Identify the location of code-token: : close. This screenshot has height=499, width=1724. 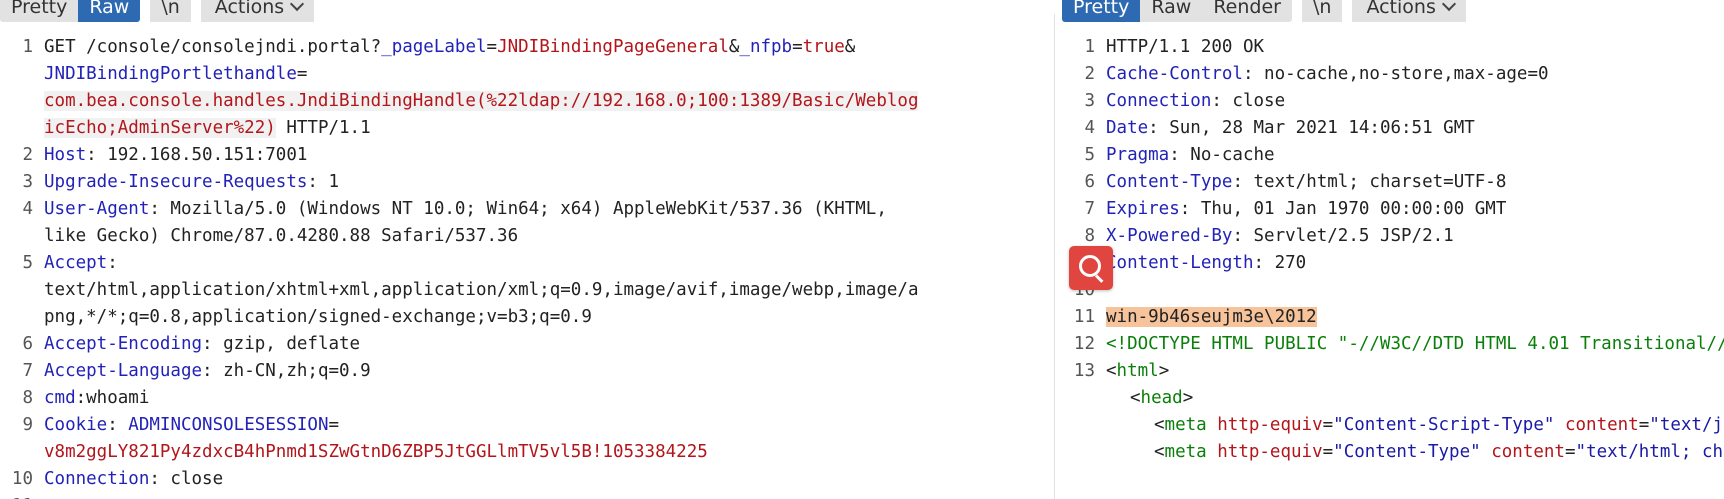
(1248, 101).